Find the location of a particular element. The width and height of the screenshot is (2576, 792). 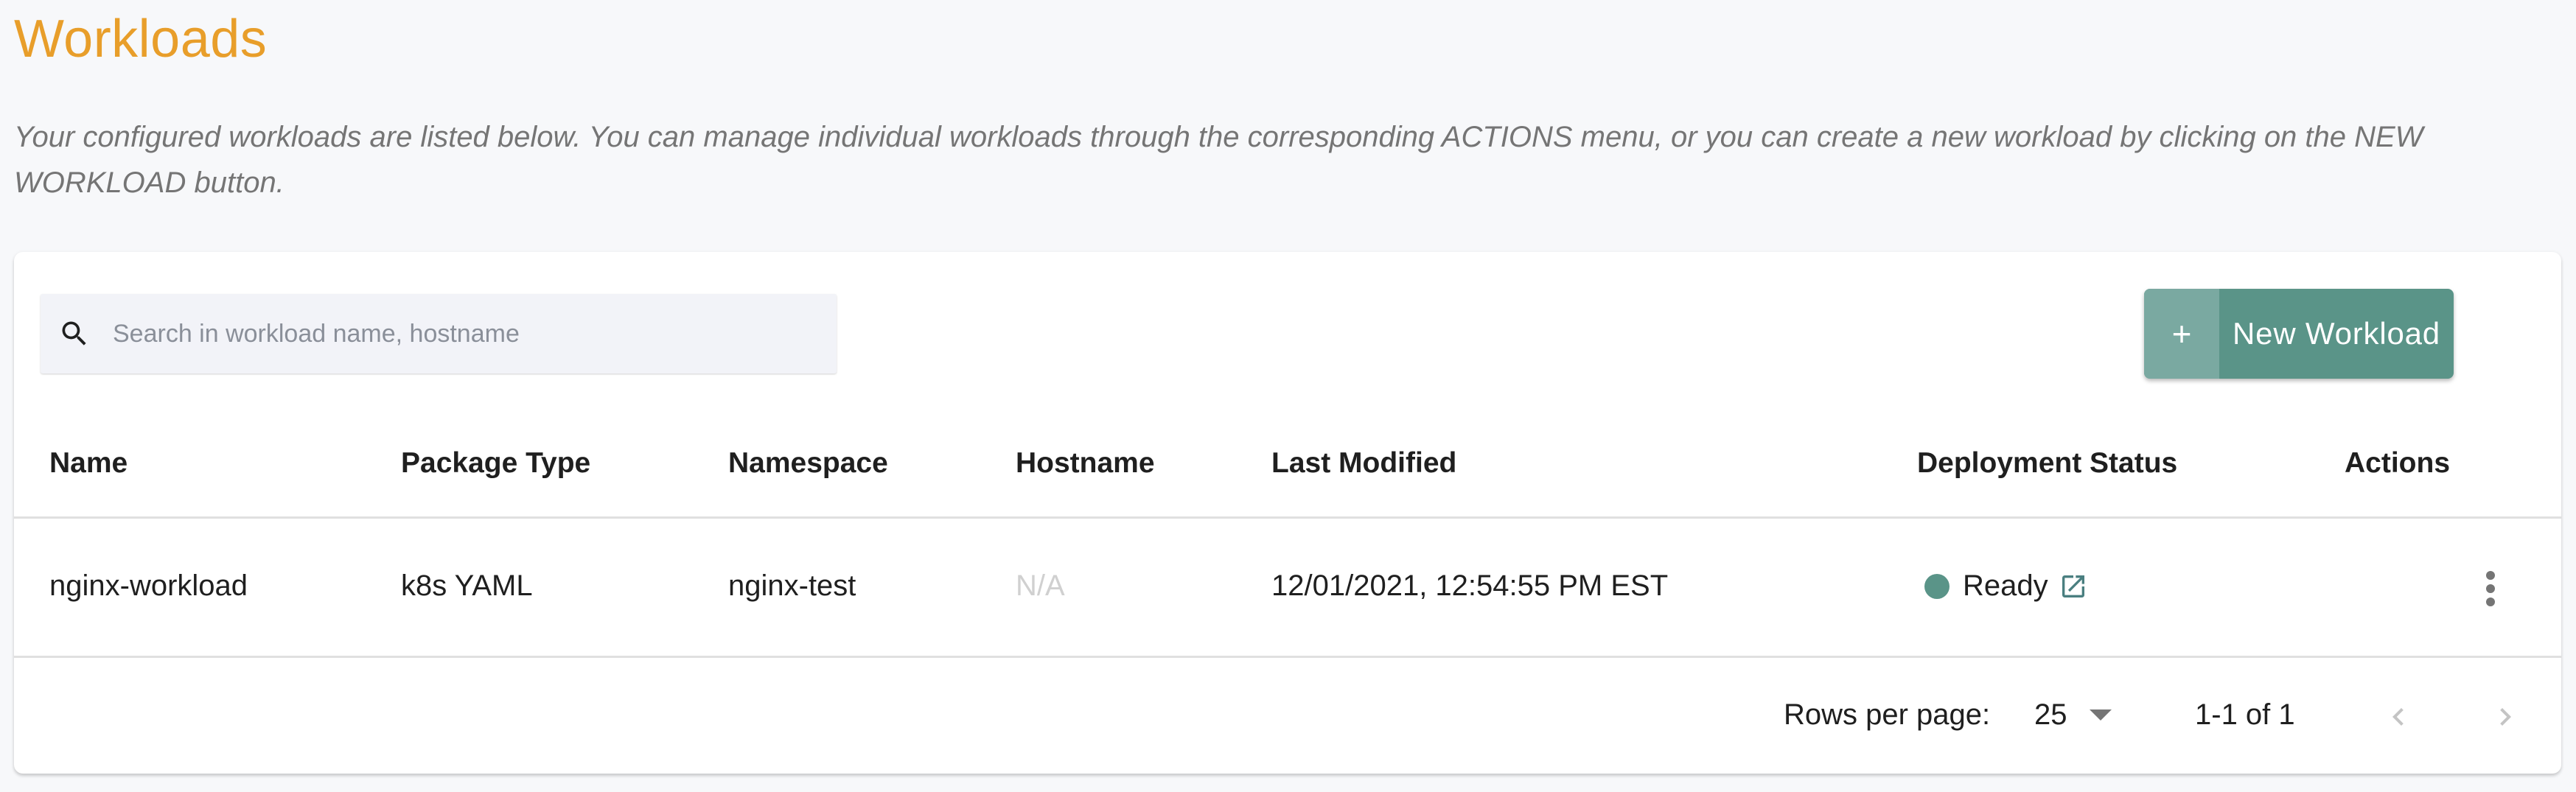

search-box is located at coordinates (439, 334).